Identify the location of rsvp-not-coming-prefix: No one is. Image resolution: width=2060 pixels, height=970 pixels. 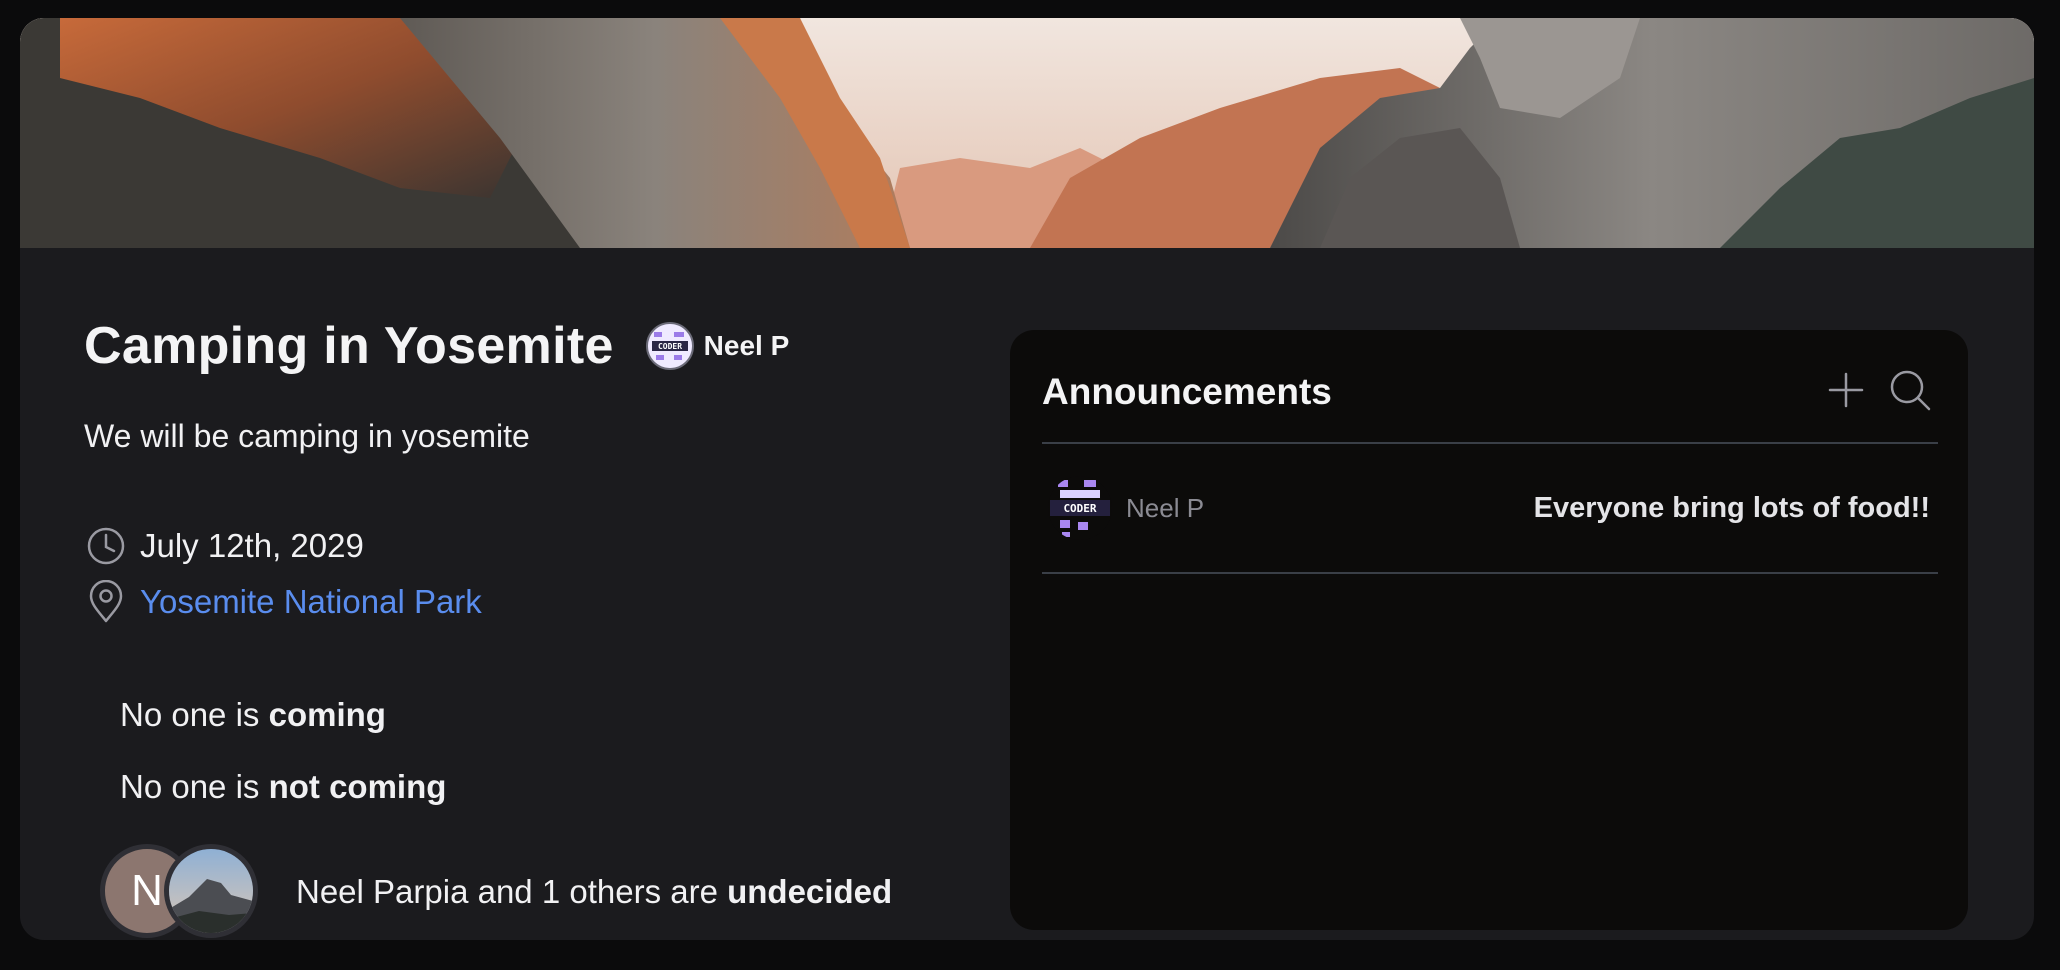
(194, 786).